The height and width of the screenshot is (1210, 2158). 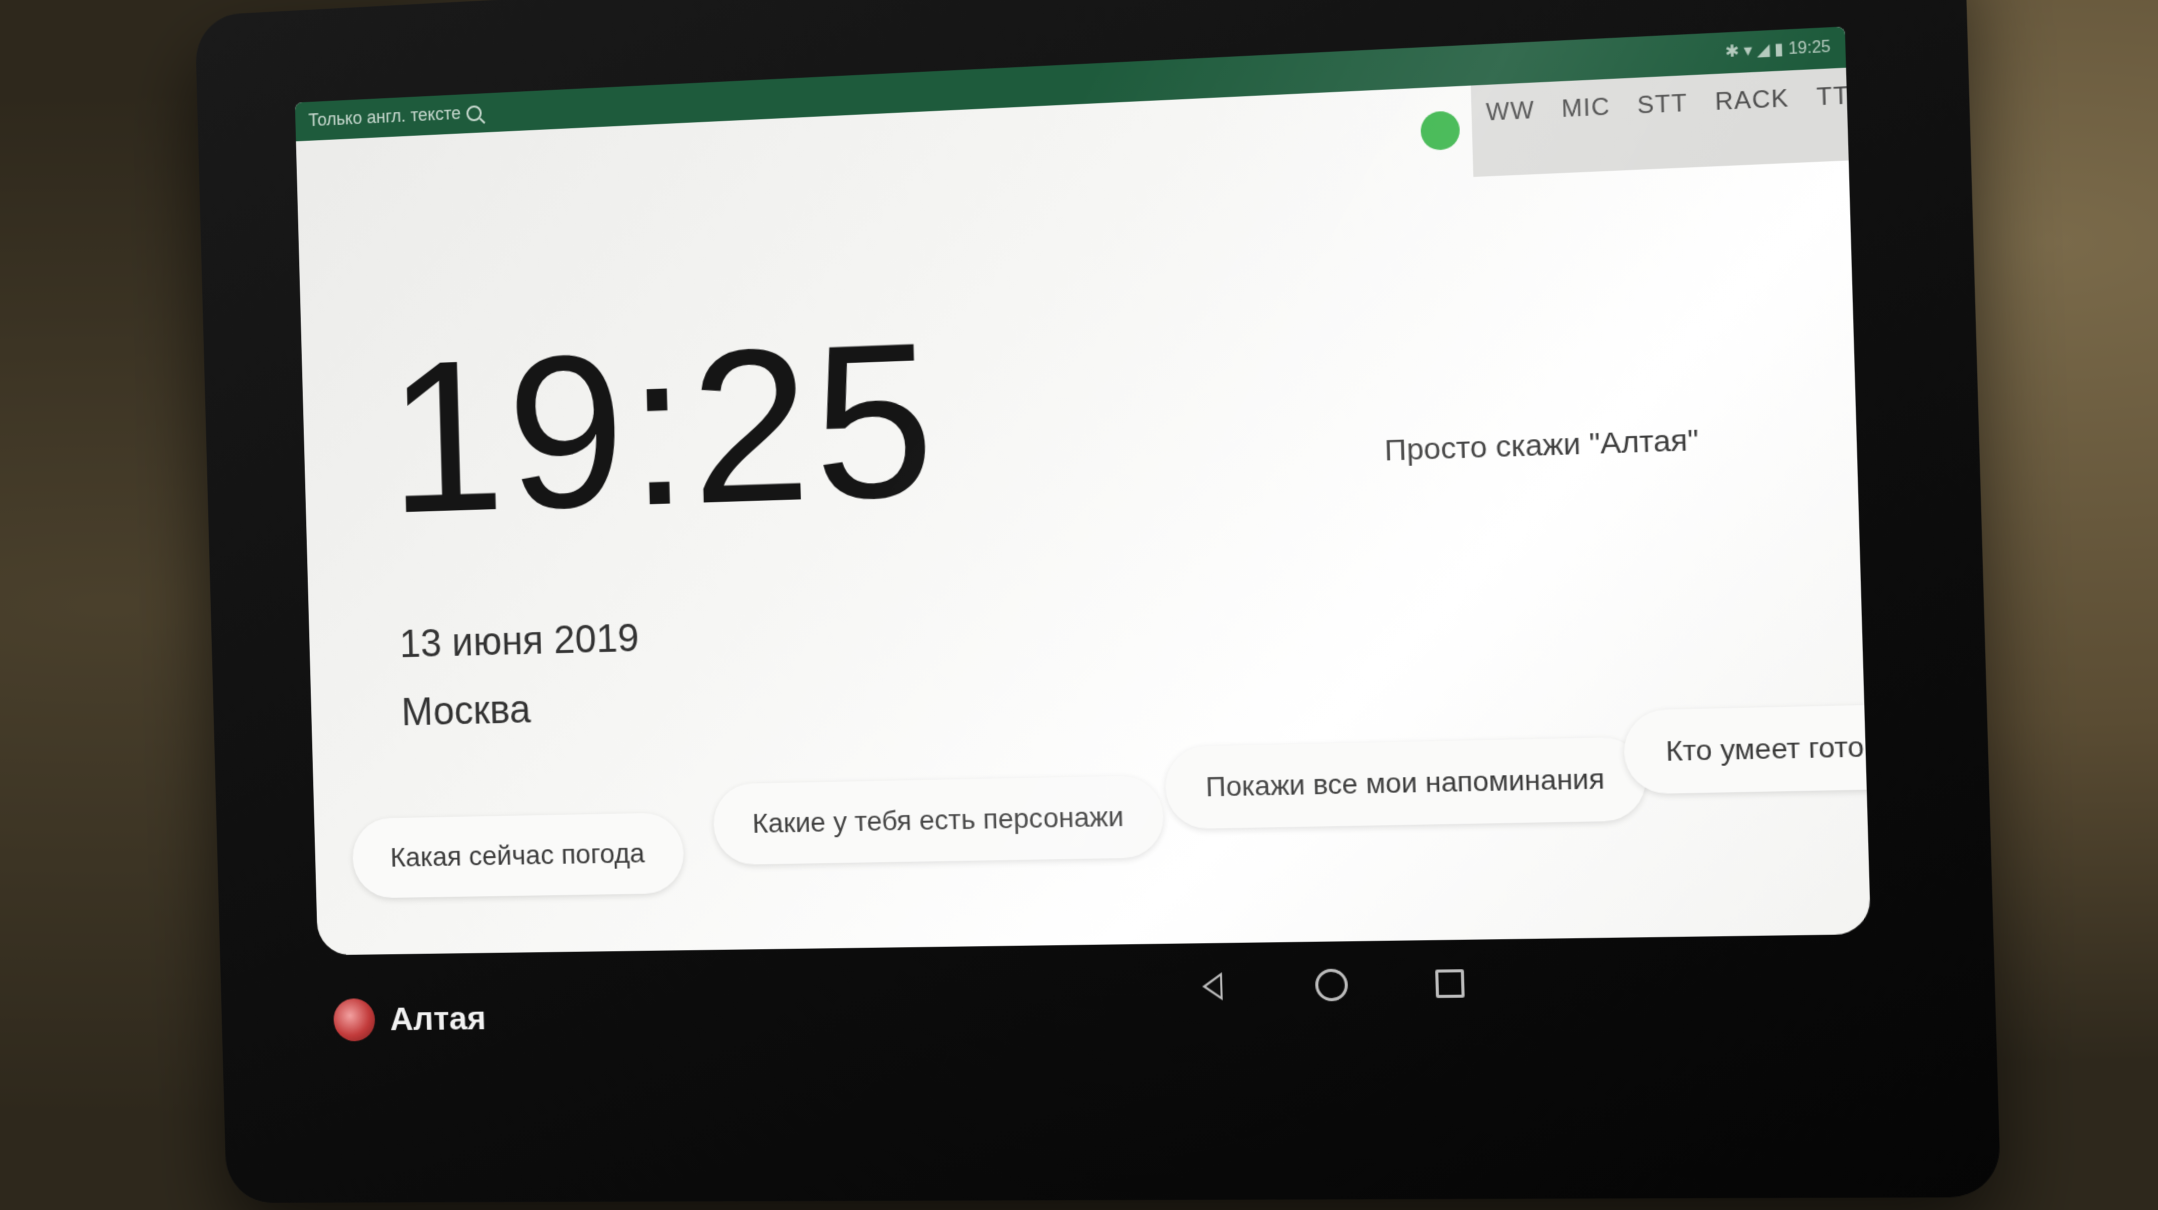 I want to click on nav-back-button, so click(x=1214, y=986).